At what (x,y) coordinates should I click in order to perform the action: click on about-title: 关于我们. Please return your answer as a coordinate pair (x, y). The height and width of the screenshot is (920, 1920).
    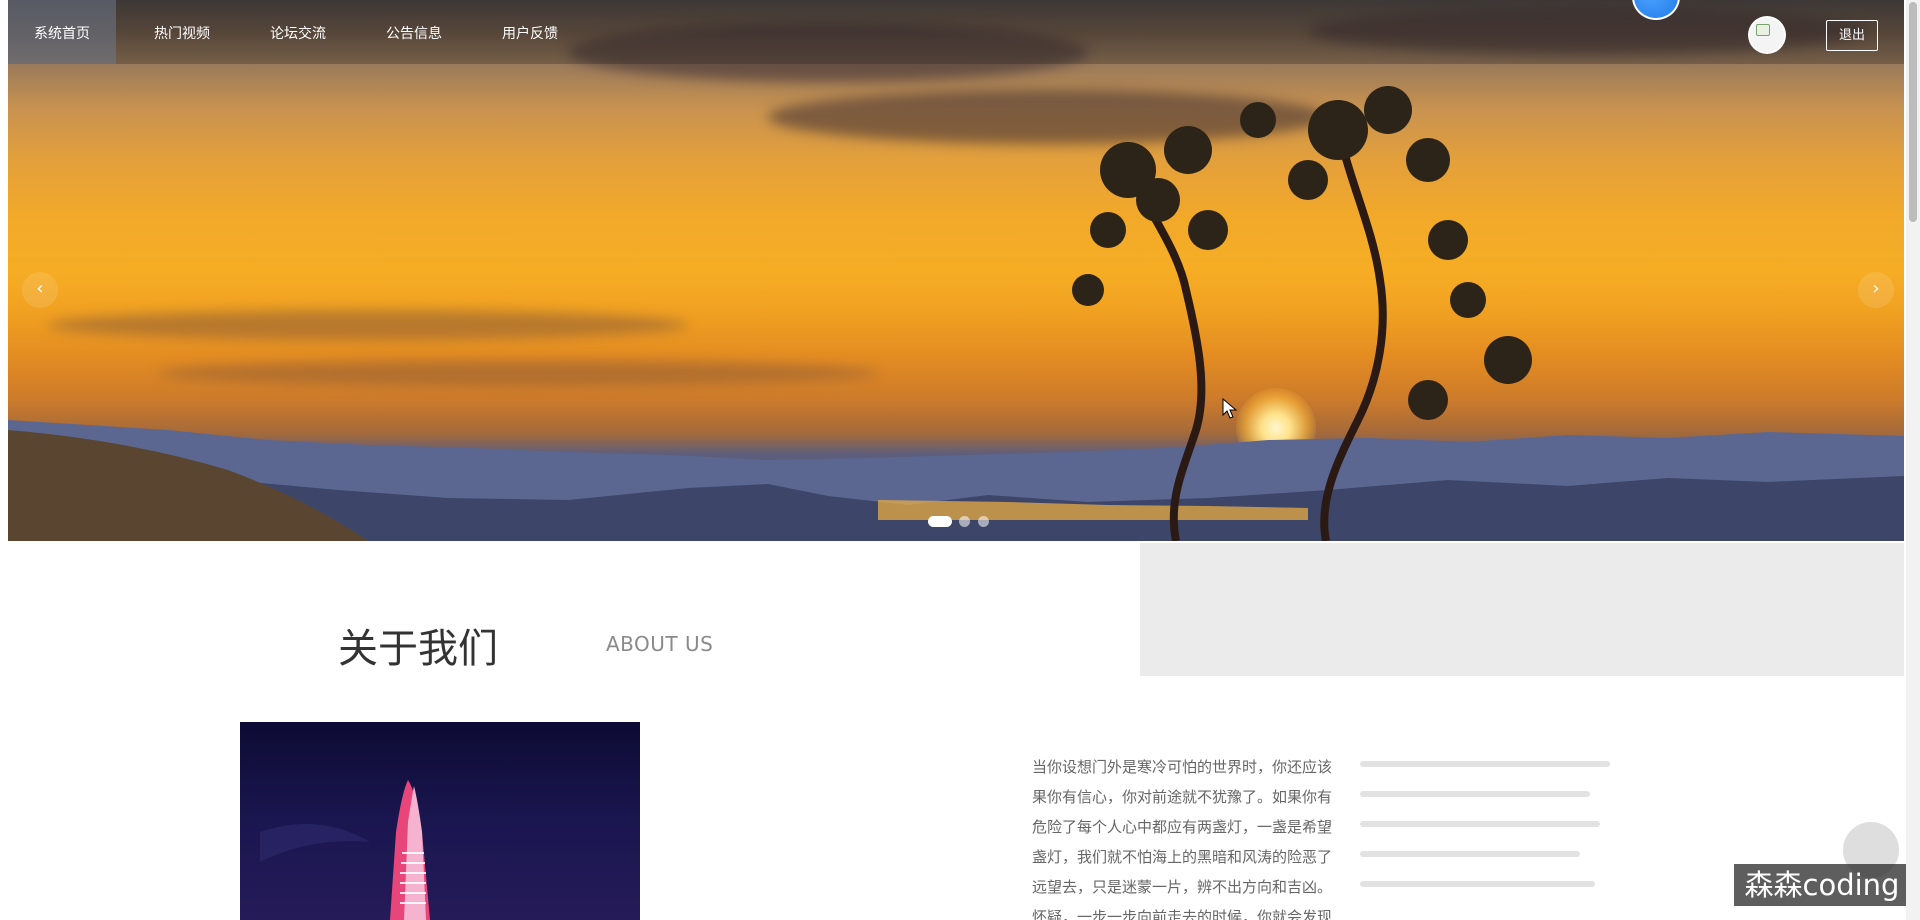
    Looking at the image, I should click on (418, 649).